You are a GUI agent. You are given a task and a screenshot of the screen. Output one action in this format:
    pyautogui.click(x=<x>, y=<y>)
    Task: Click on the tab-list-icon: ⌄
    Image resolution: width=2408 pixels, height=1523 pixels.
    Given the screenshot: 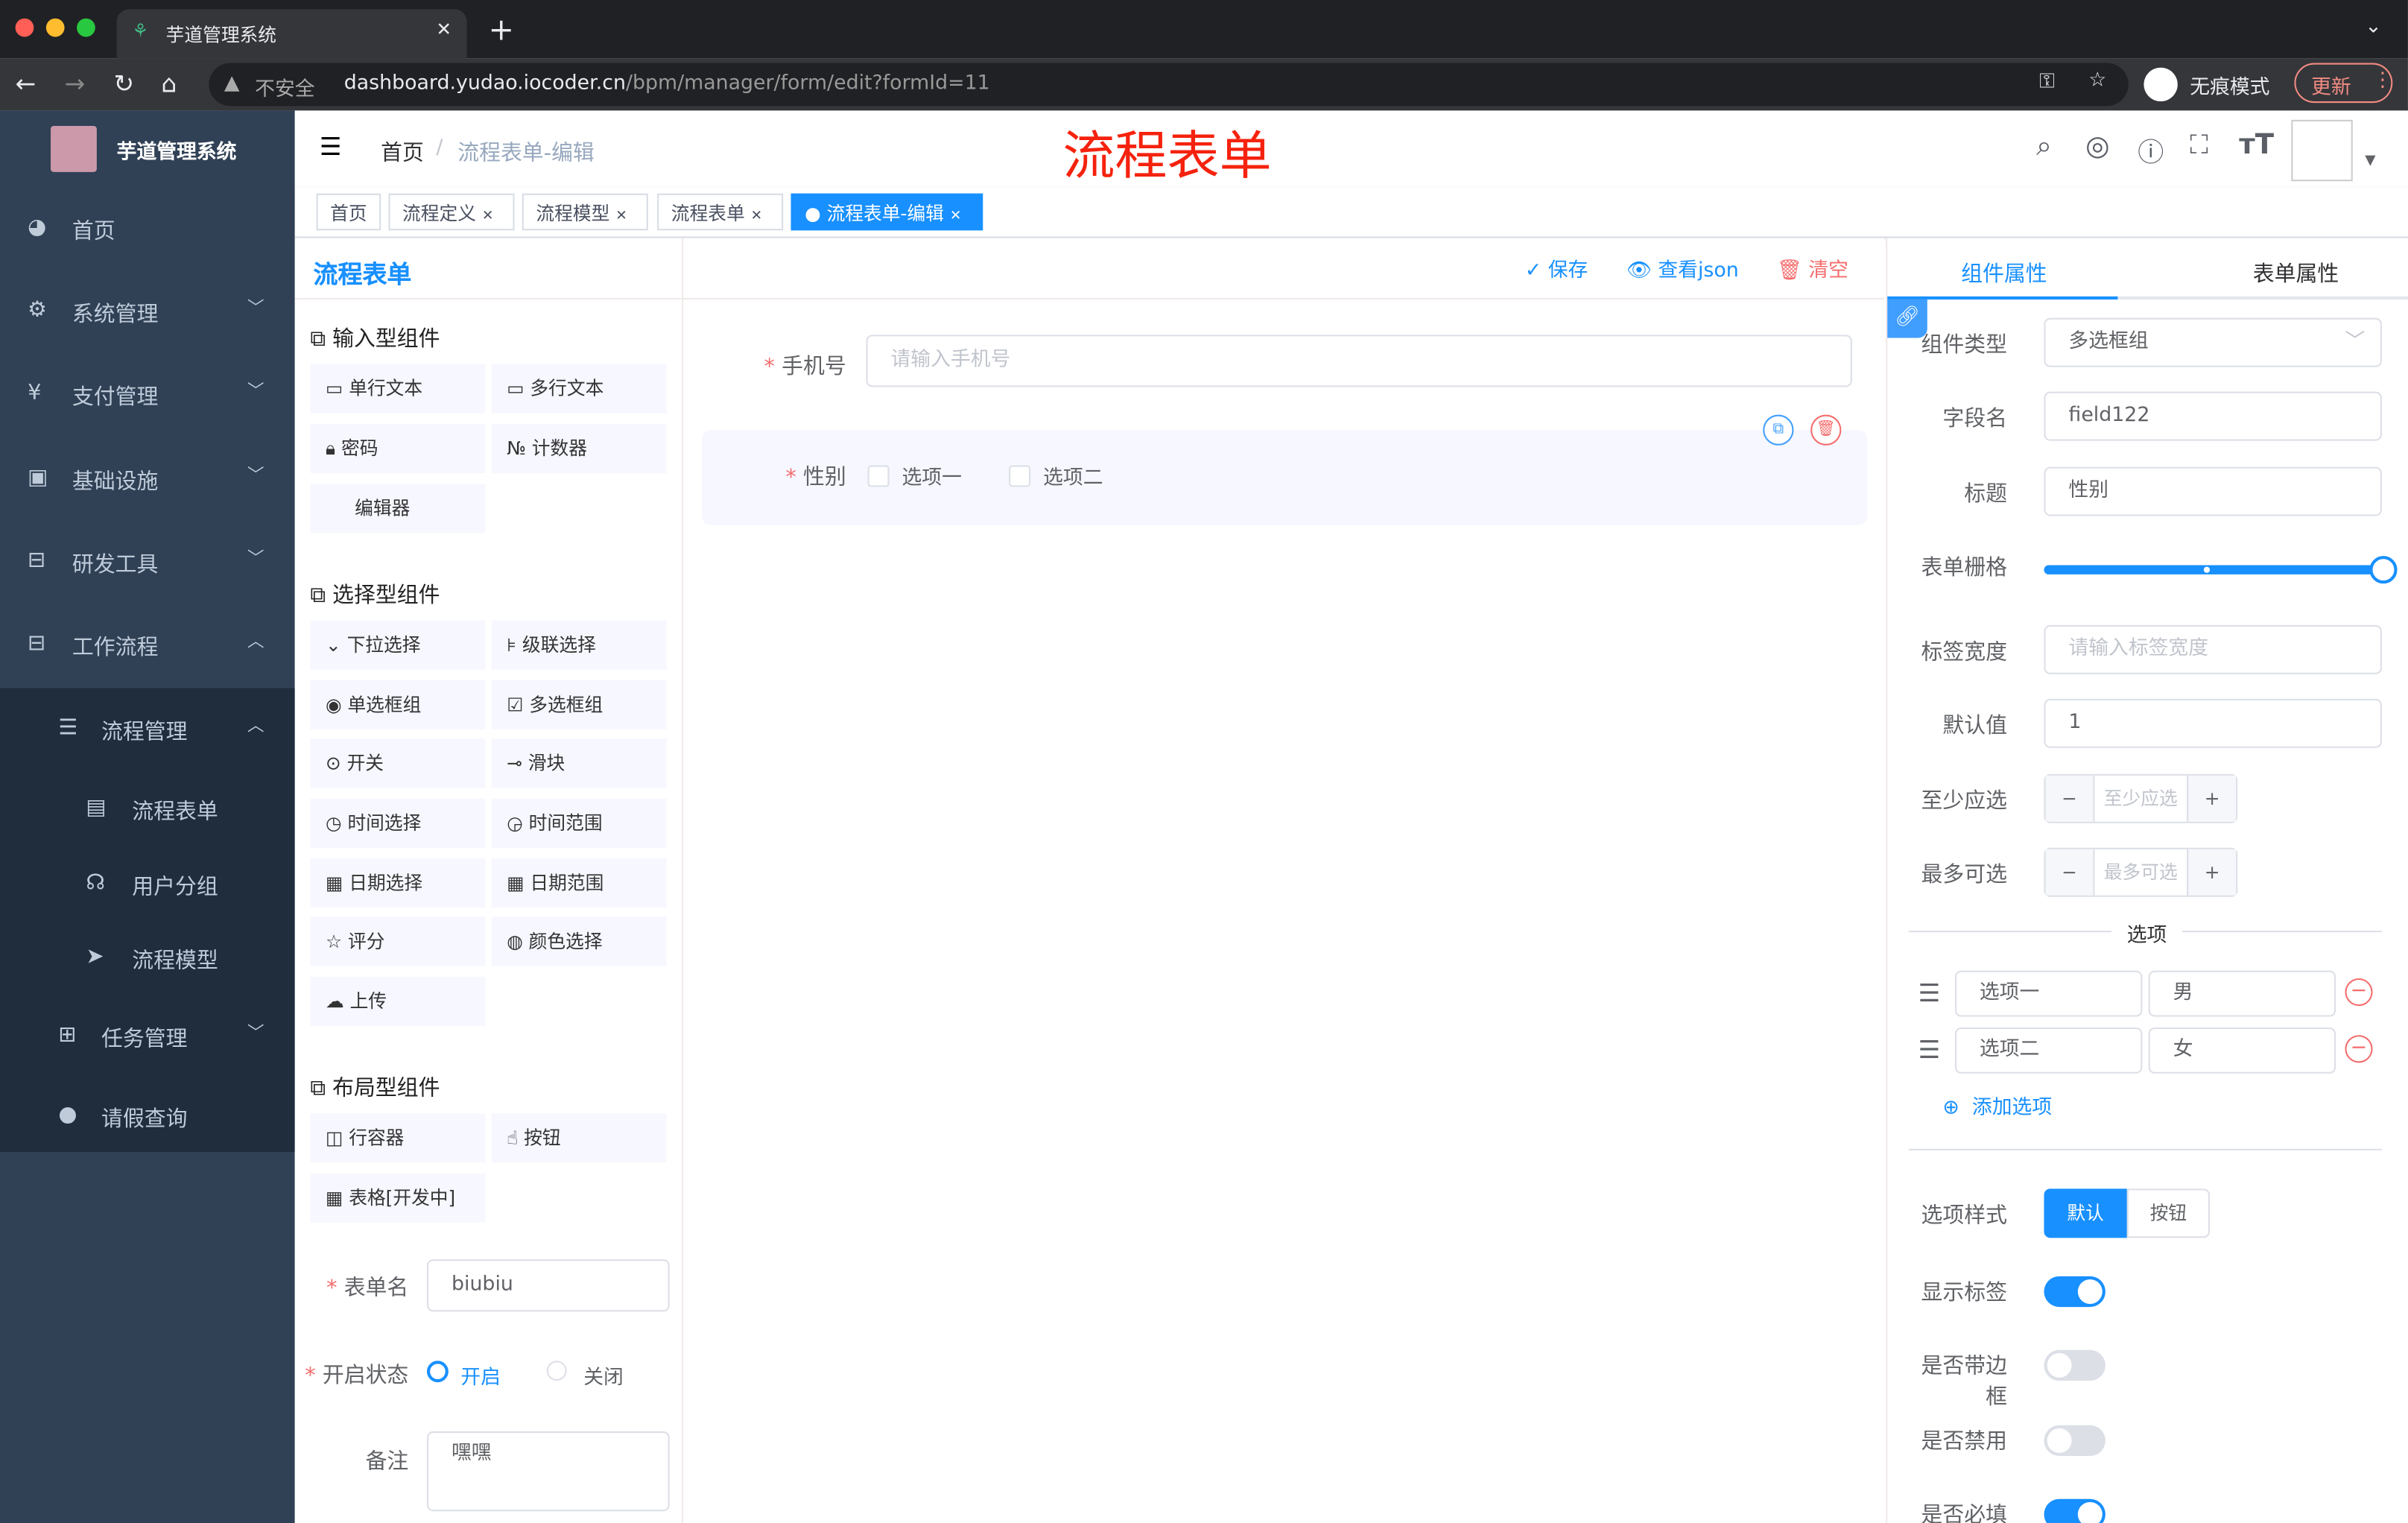 What is the action you would take?
    pyautogui.click(x=2373, y=28)
    